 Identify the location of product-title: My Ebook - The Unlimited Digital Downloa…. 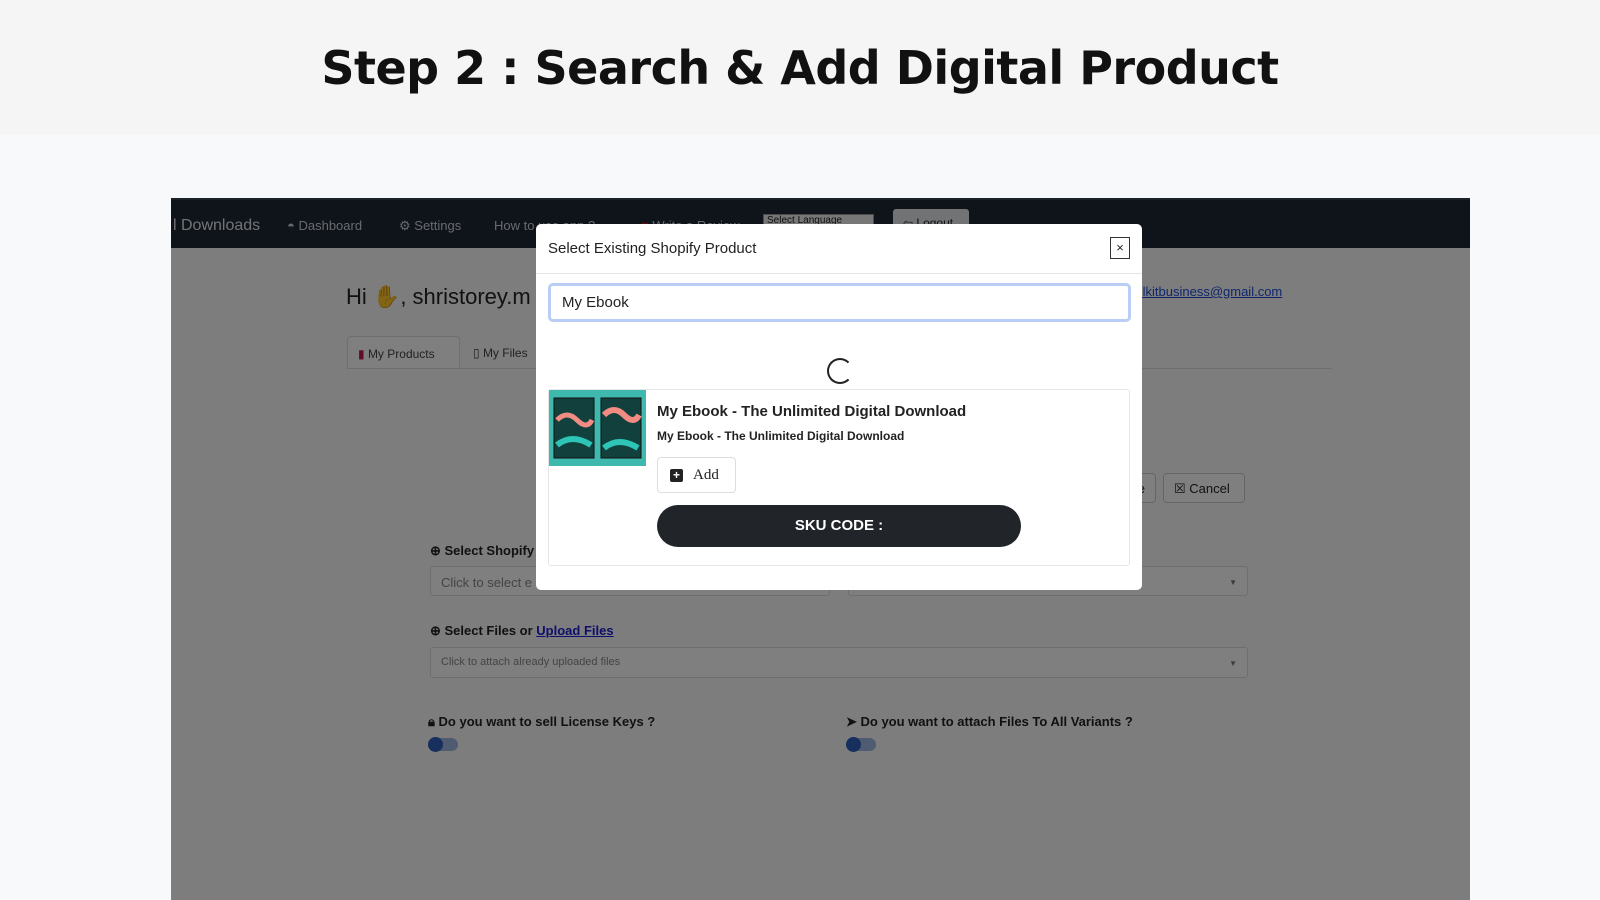
(812, 411).